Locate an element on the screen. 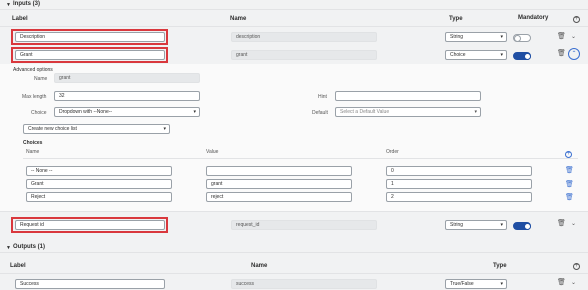 The height and width of the screenshot is (290, 588). choice-list-value: Create new choice list is located at coordinates (52, 129).